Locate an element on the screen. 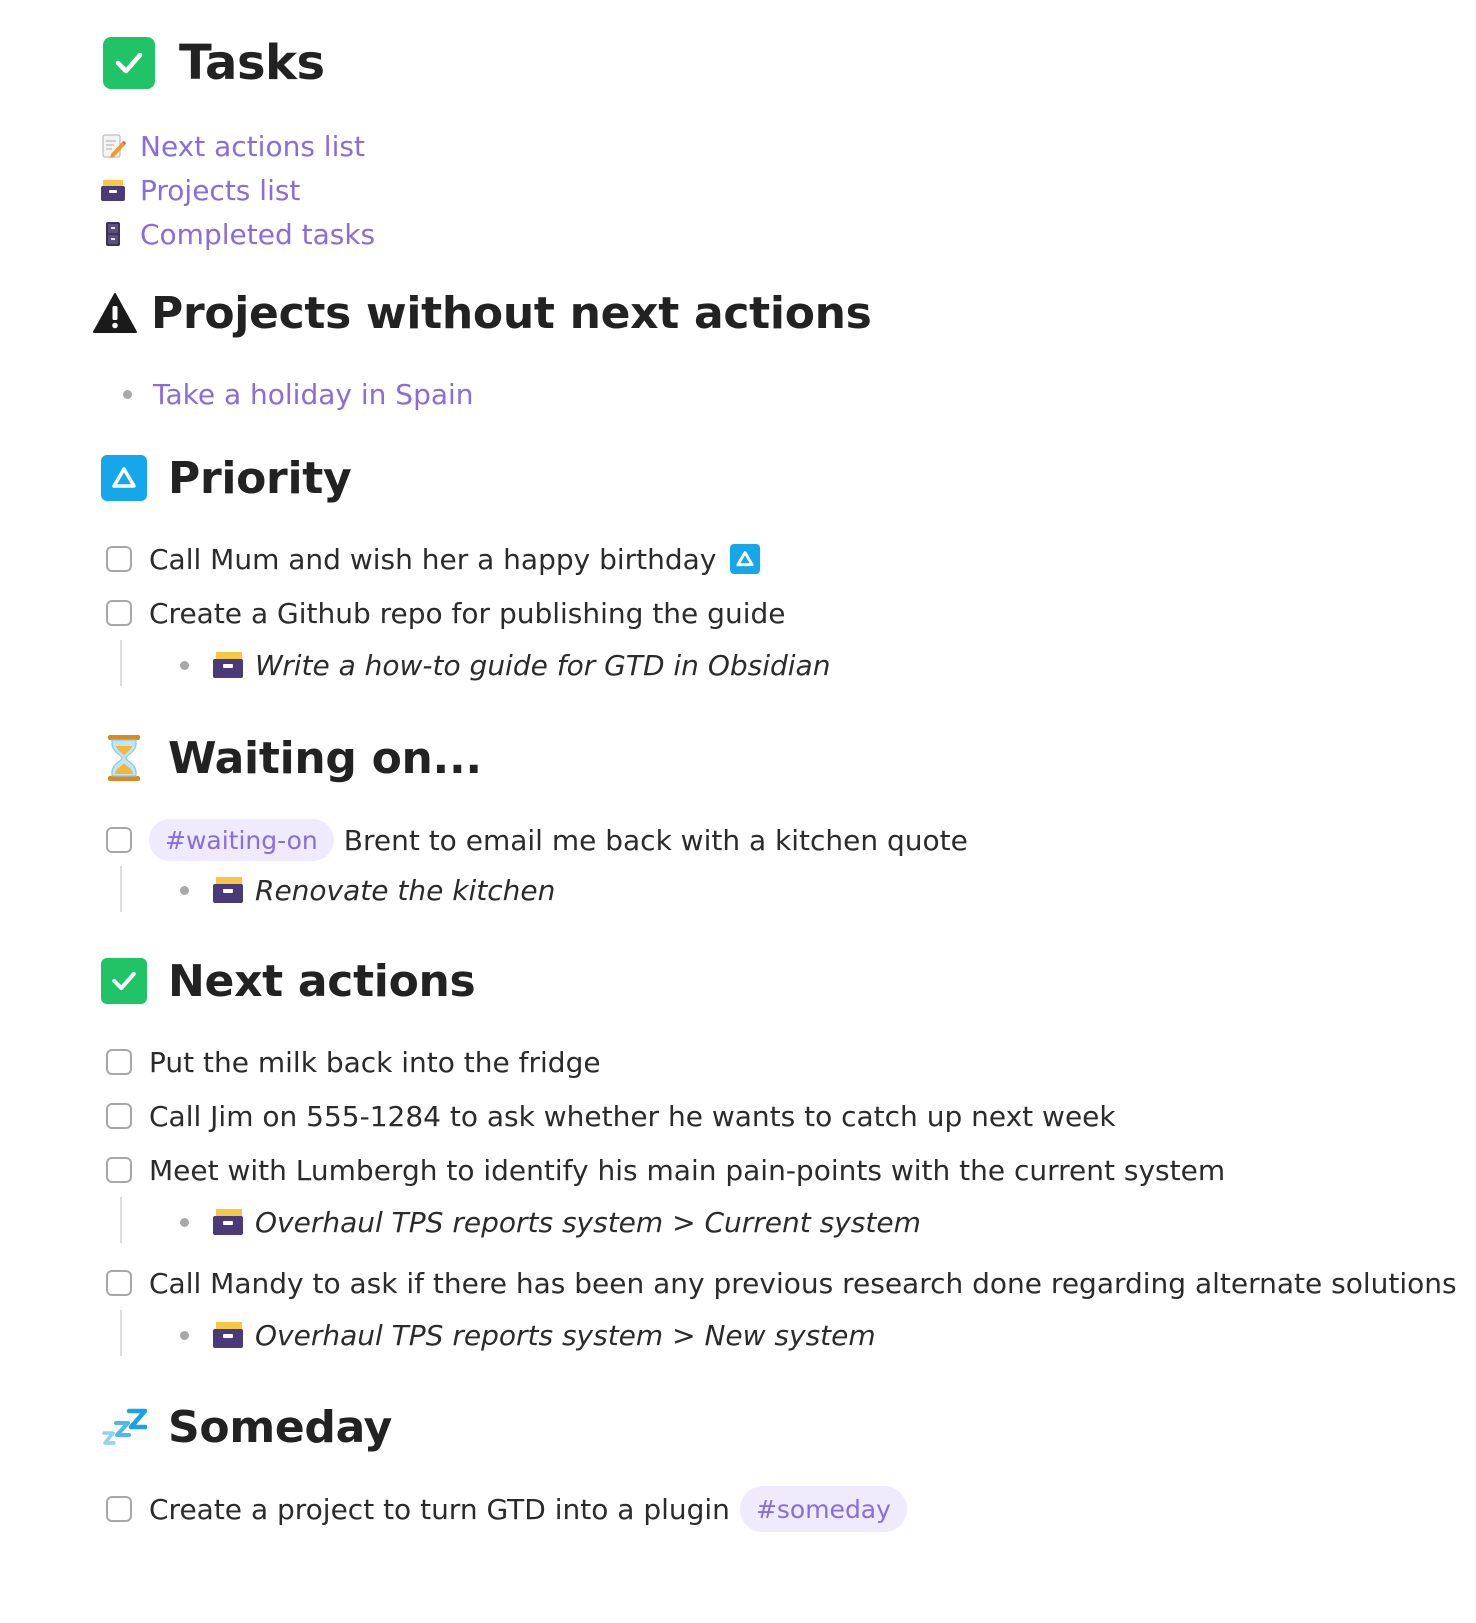 The image size is (1476, 1623). task-project-ref: Renovate the kitchen is located at coordinates (367, 890).